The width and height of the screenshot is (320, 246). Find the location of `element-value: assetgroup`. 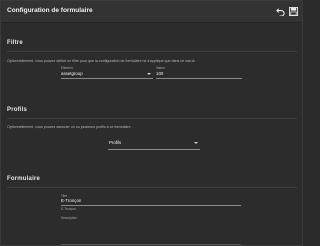

element-value: assetgroup is located at coordinates (72, 73).